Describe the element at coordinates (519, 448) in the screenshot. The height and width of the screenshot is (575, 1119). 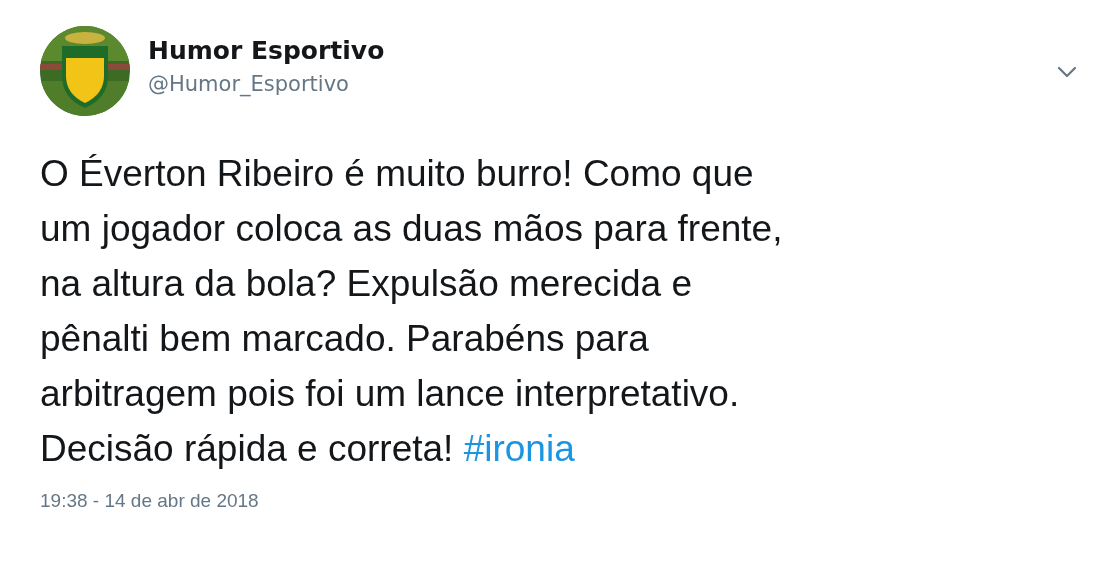
I see `hashtag-link: #ironia` at that location.